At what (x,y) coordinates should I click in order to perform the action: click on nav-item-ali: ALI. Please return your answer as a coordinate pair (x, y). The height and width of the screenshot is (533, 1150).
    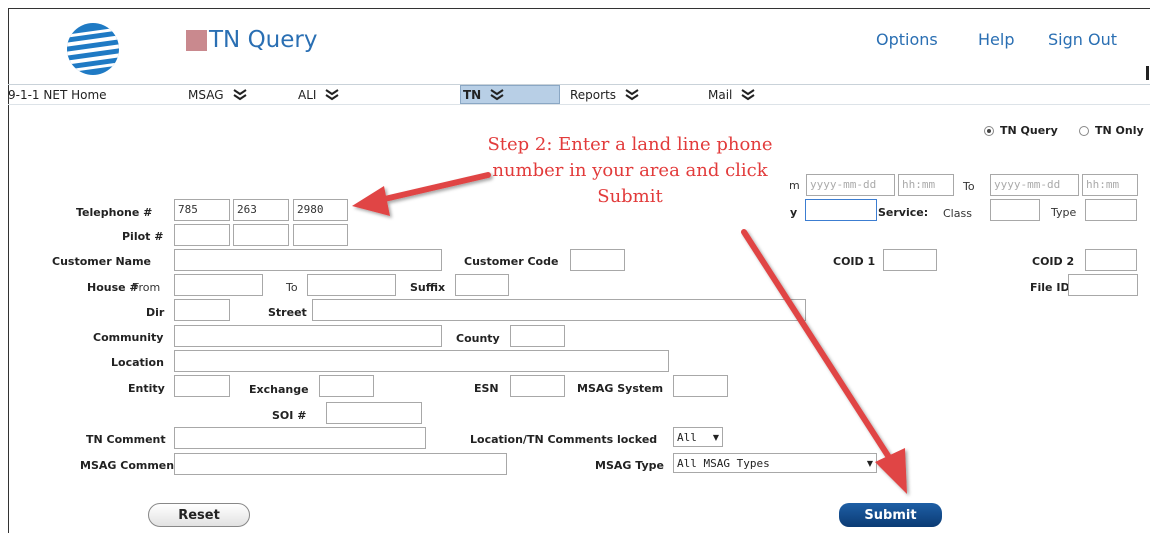
    Looking at the image, I should click on (319, 94).